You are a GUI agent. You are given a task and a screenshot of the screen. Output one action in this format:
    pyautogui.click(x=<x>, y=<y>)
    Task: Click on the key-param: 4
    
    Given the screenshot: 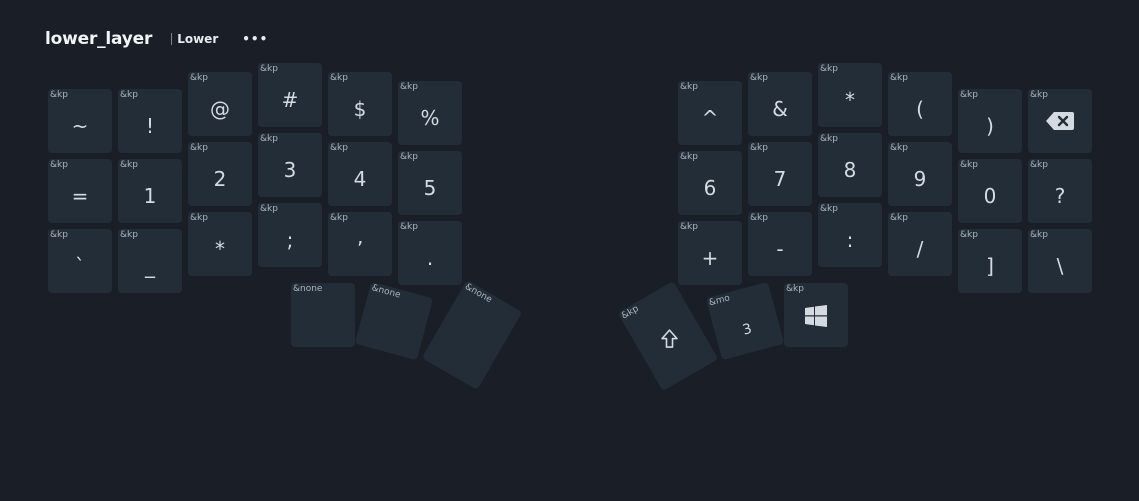 What is the action you would take?
    pyautogui.click(x=360, y=179)
    